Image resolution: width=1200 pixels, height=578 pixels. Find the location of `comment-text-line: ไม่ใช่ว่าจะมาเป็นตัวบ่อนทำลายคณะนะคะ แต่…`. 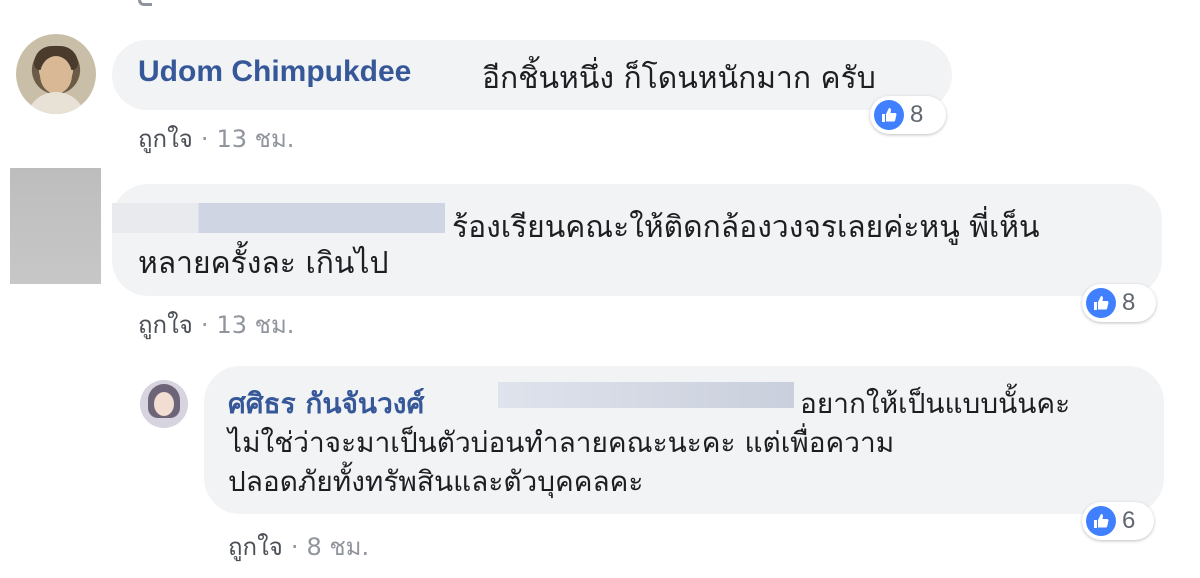

comment-text-line: ไม่ใช่ว่าจะมาเป็นตัวบ่อนทำลายคณะนะคะ แต่… is located at coordinates (561, 442).